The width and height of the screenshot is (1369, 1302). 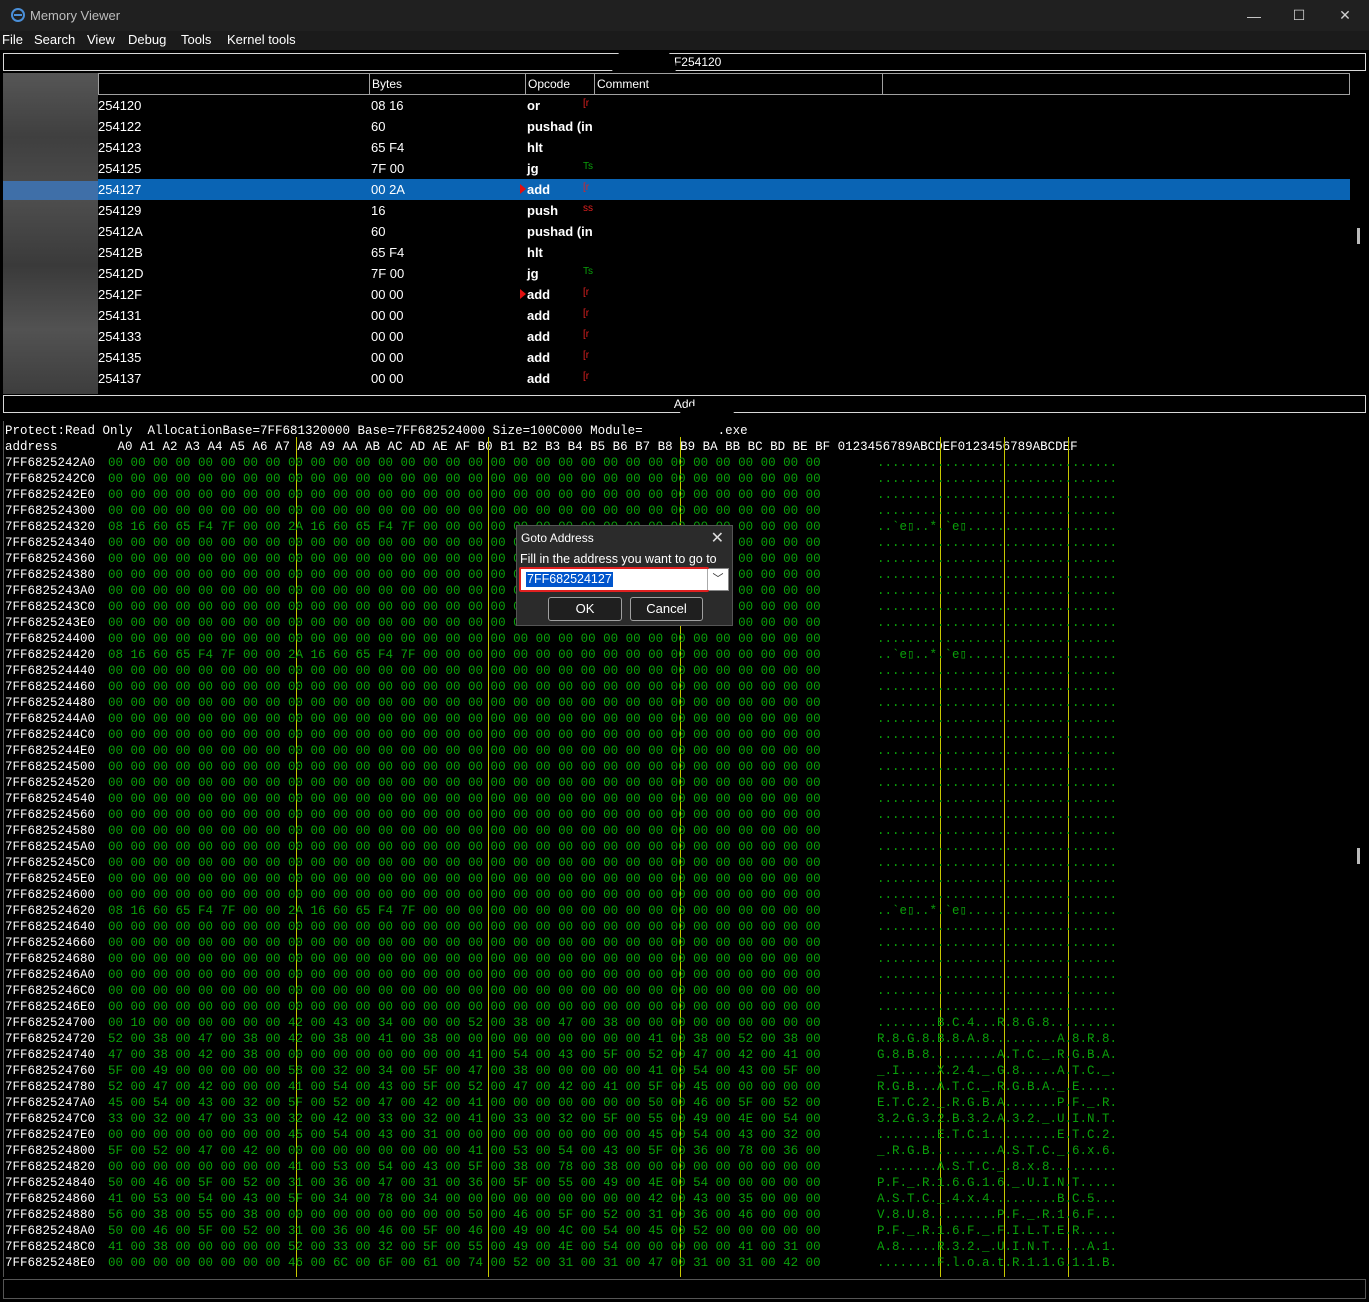 What do you see at coordinates (676, 336) in the screenshot?
I see `disasm-row: 254133 00 00 add [r` at bounding box center [676, 336].